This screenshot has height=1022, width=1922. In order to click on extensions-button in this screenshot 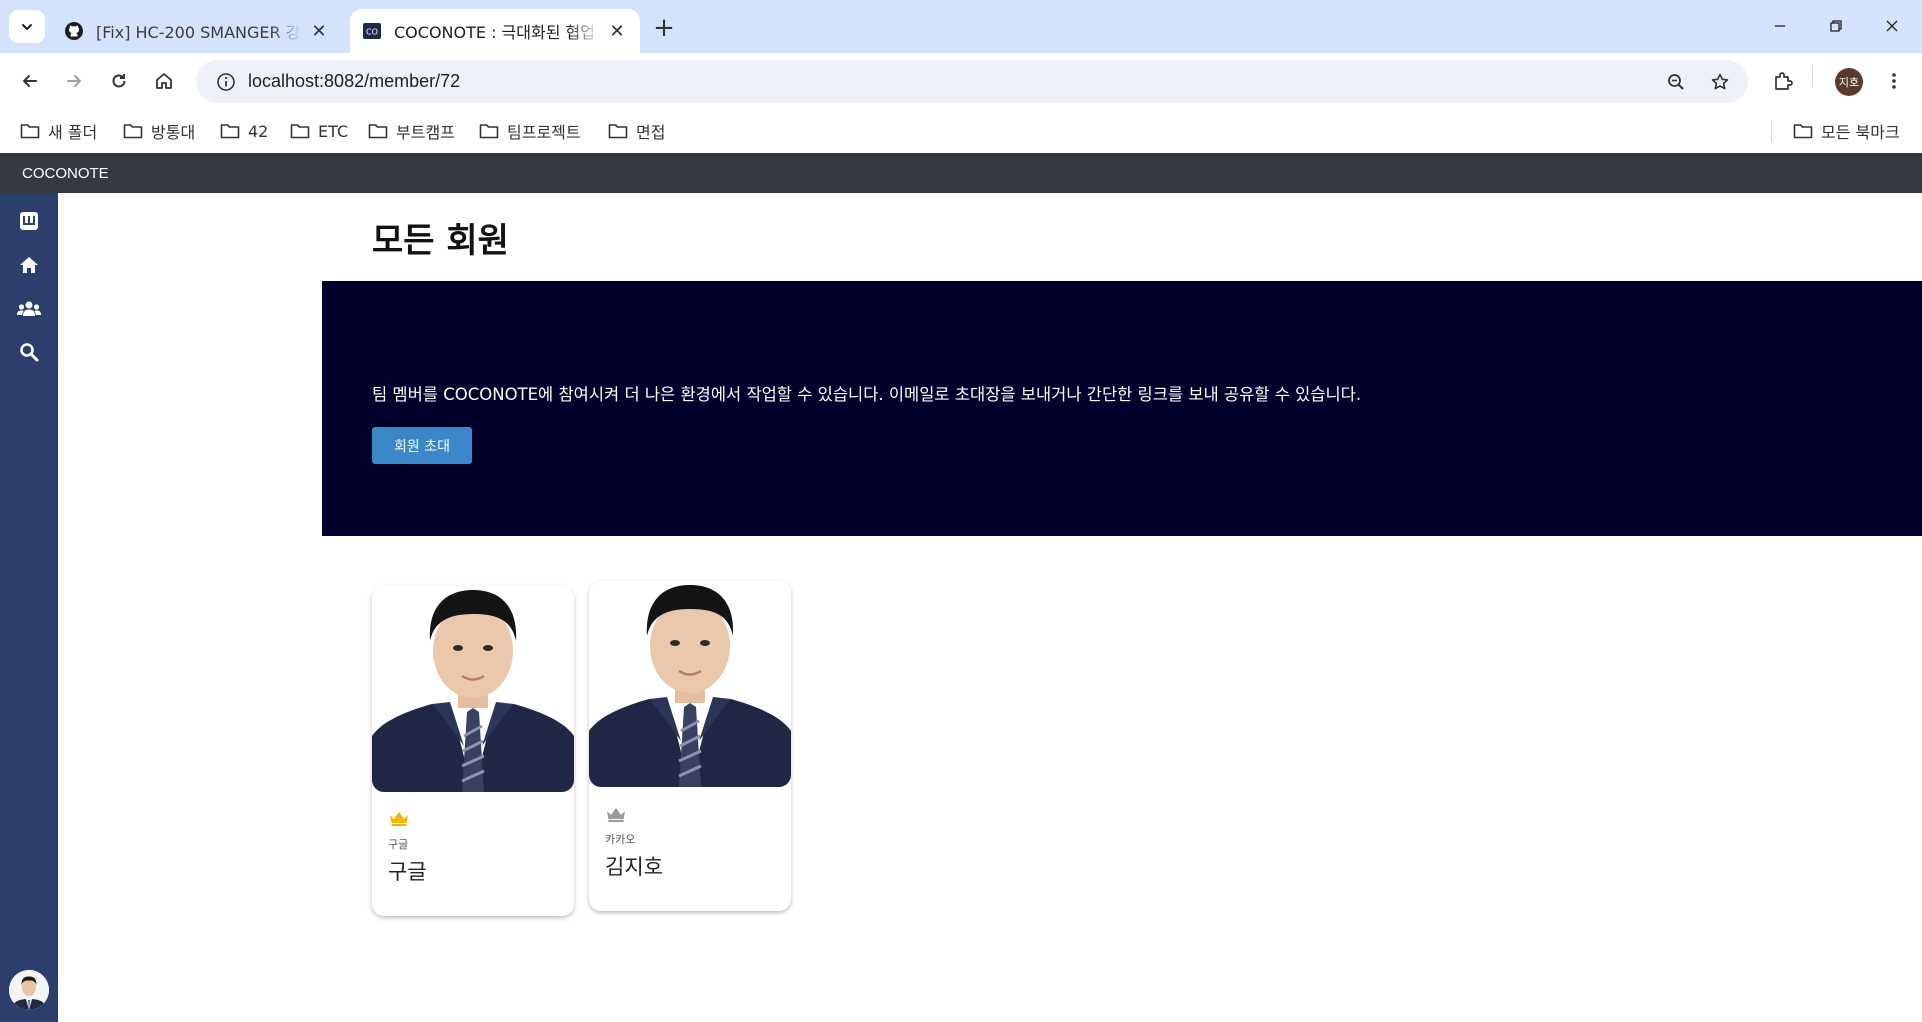, I will do `click(1783, 81)`.